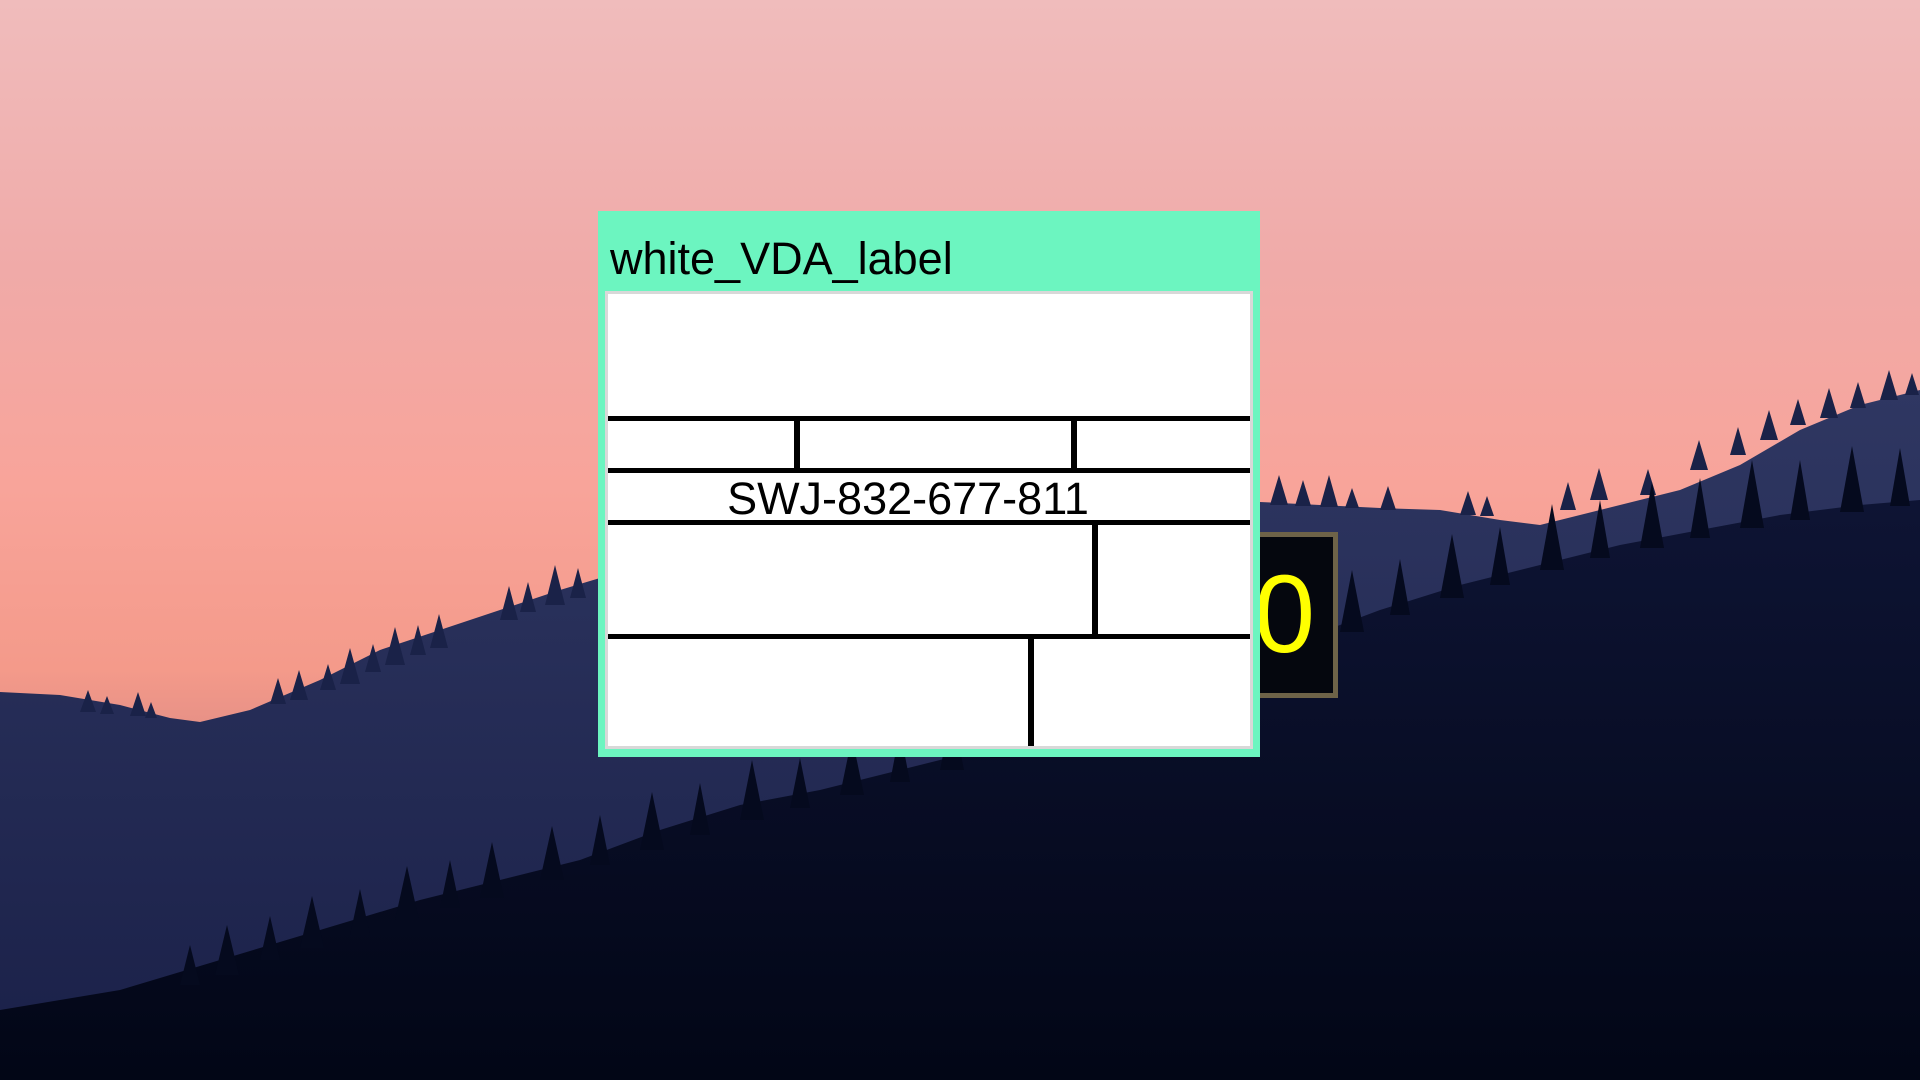 Image resolution: width=1920 pixels, height=1080 pixels. I want to click on window-title: white_VDA_label, so click(781, 258).